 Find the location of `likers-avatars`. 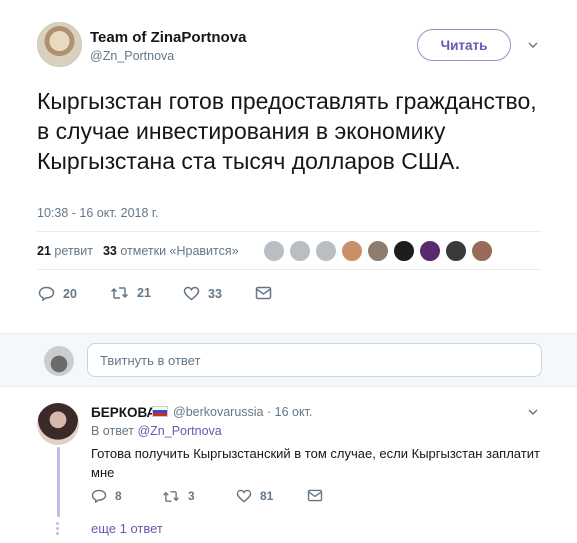

likers-avatars is located at coordinates (378, 251).